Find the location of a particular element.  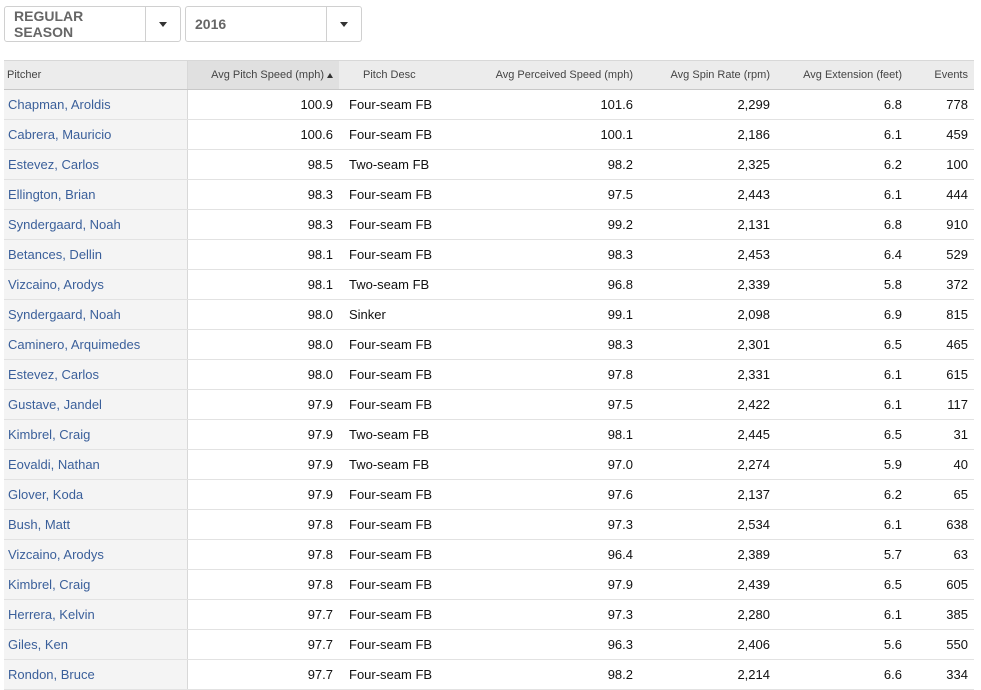

year-dropdown-button is located at coordinates (343, 24).